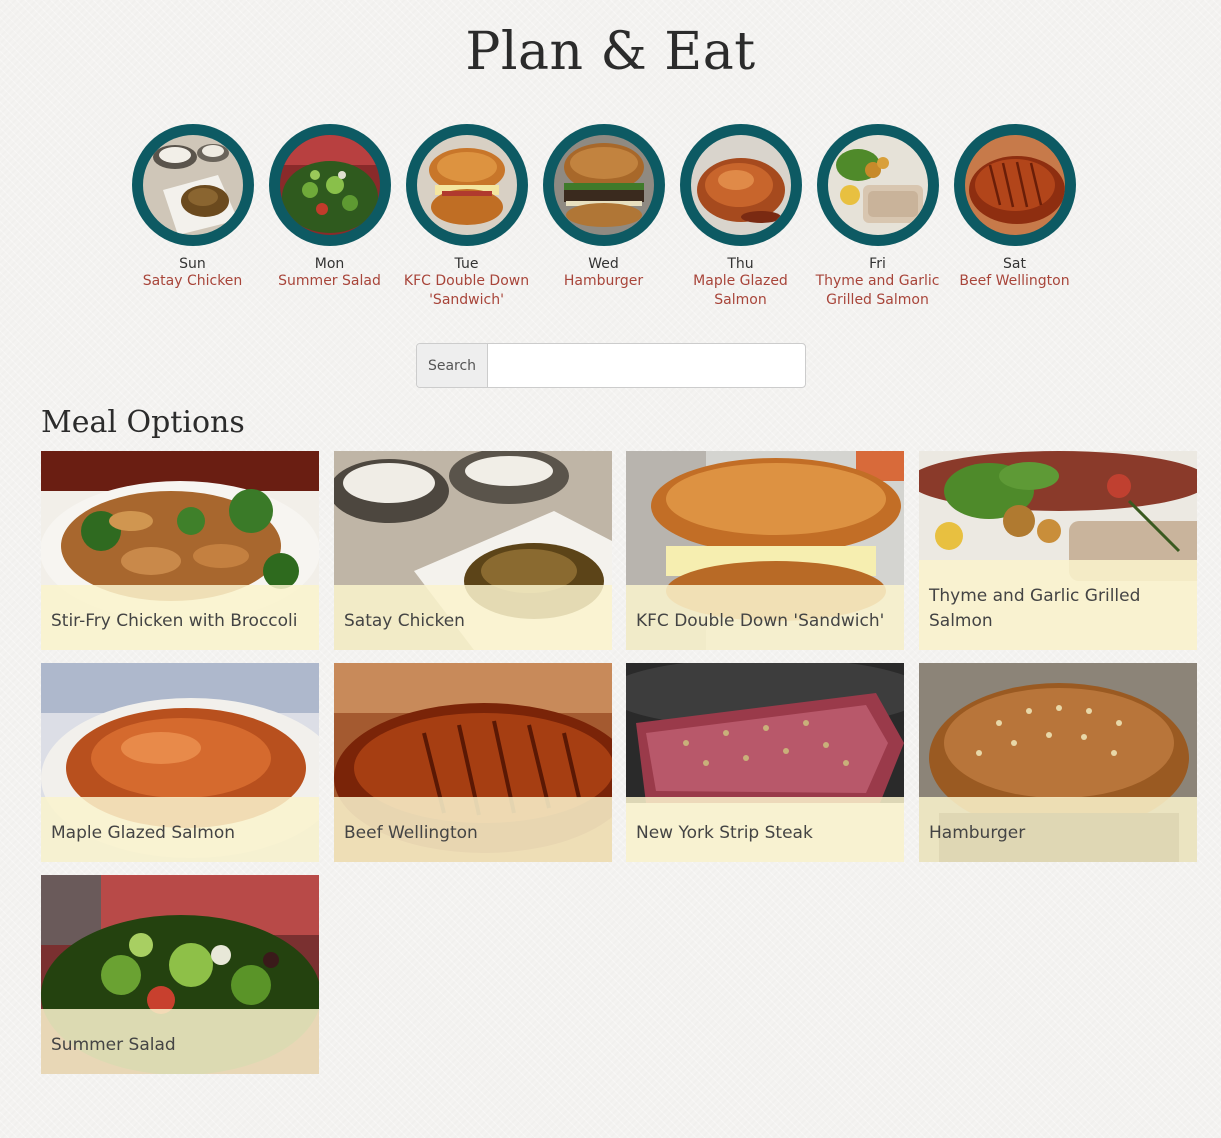  I want to click on hamburger-photo, so click(603, 185).